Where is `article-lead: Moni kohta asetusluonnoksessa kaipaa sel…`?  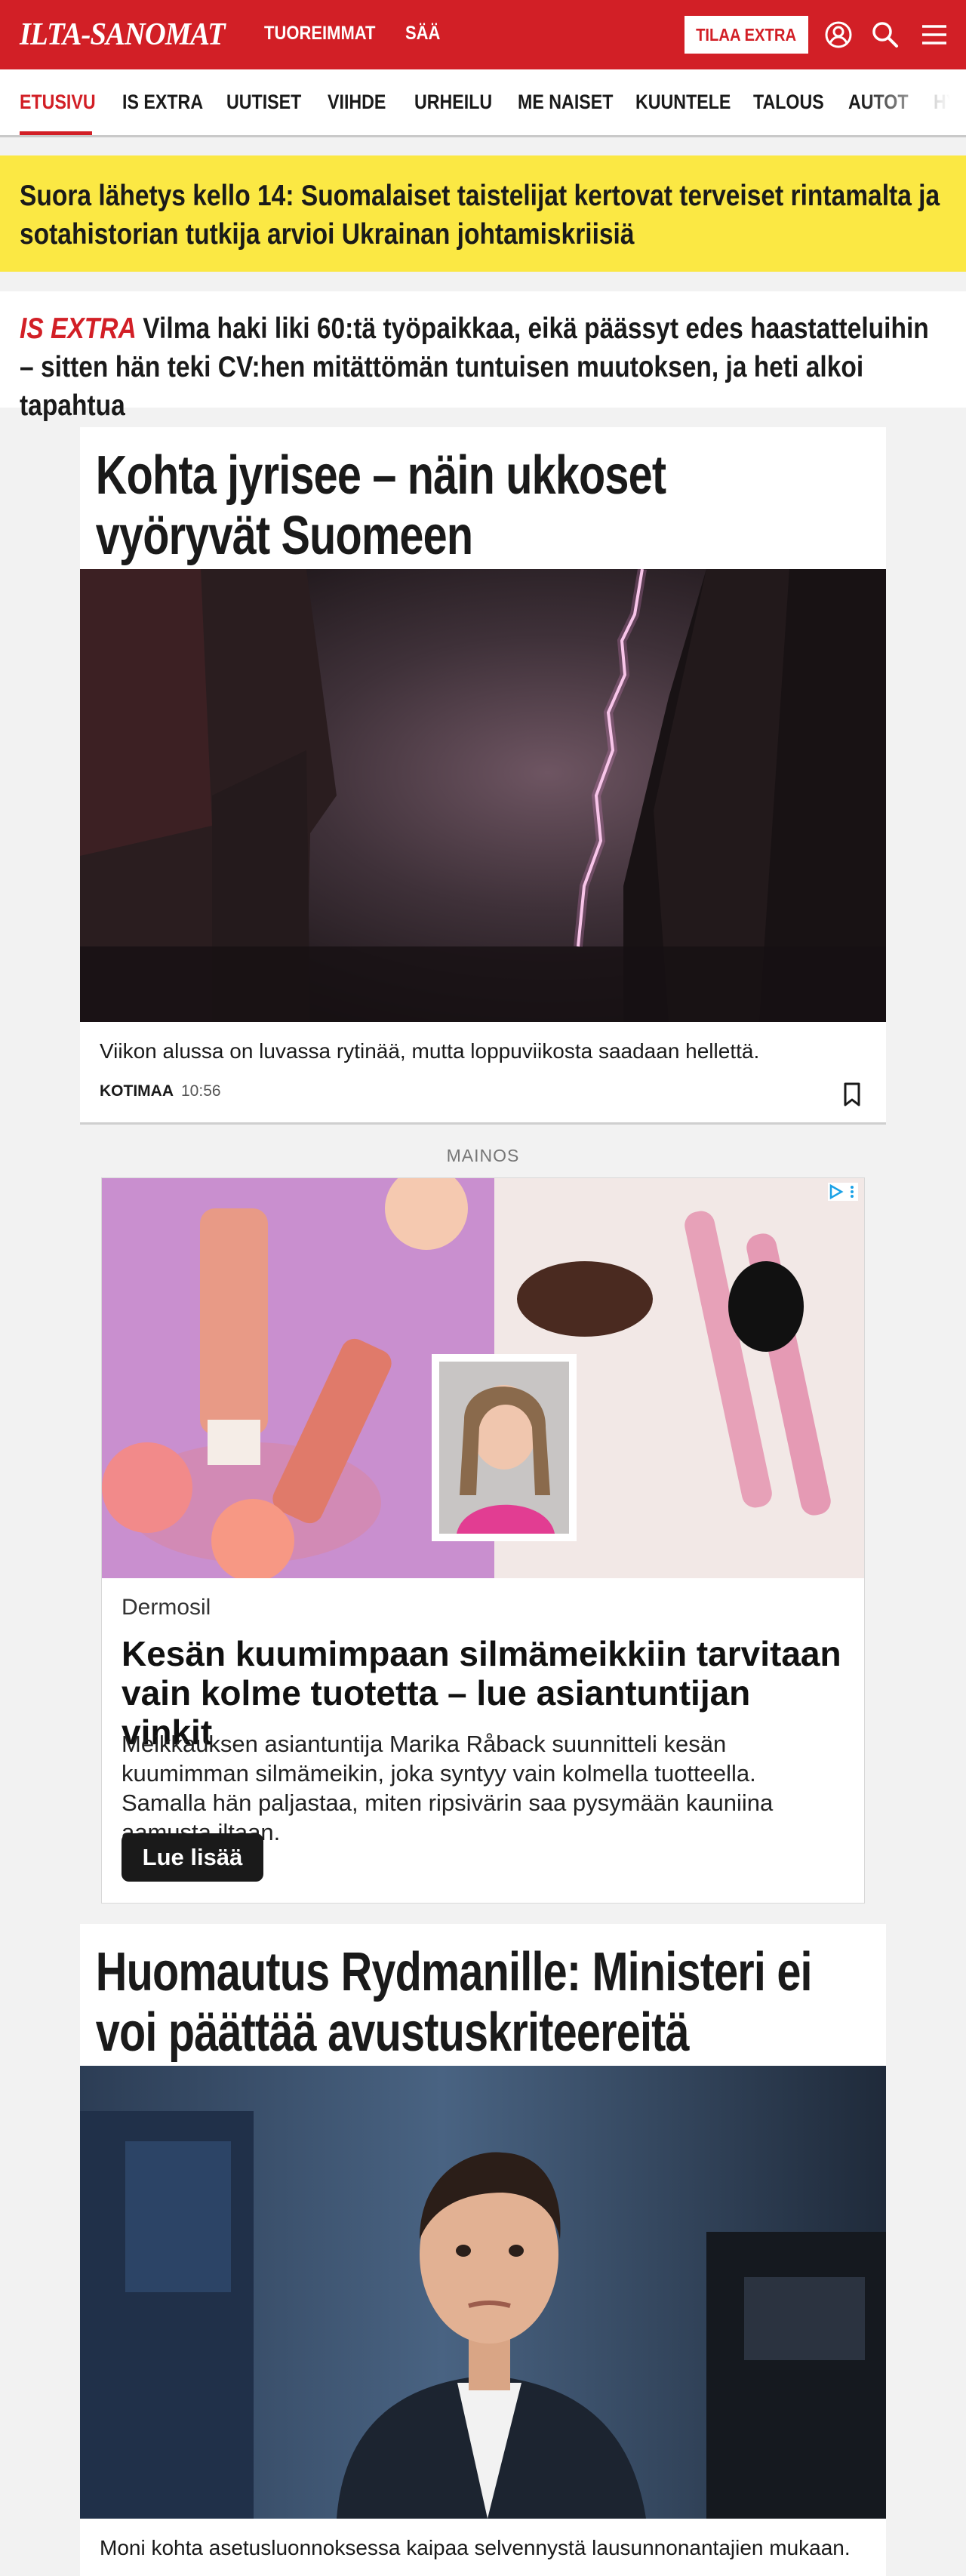 article-lead: Moni kohta asetusluonnoksessa kaipaa sel… is located at coordinates (475, 2547).